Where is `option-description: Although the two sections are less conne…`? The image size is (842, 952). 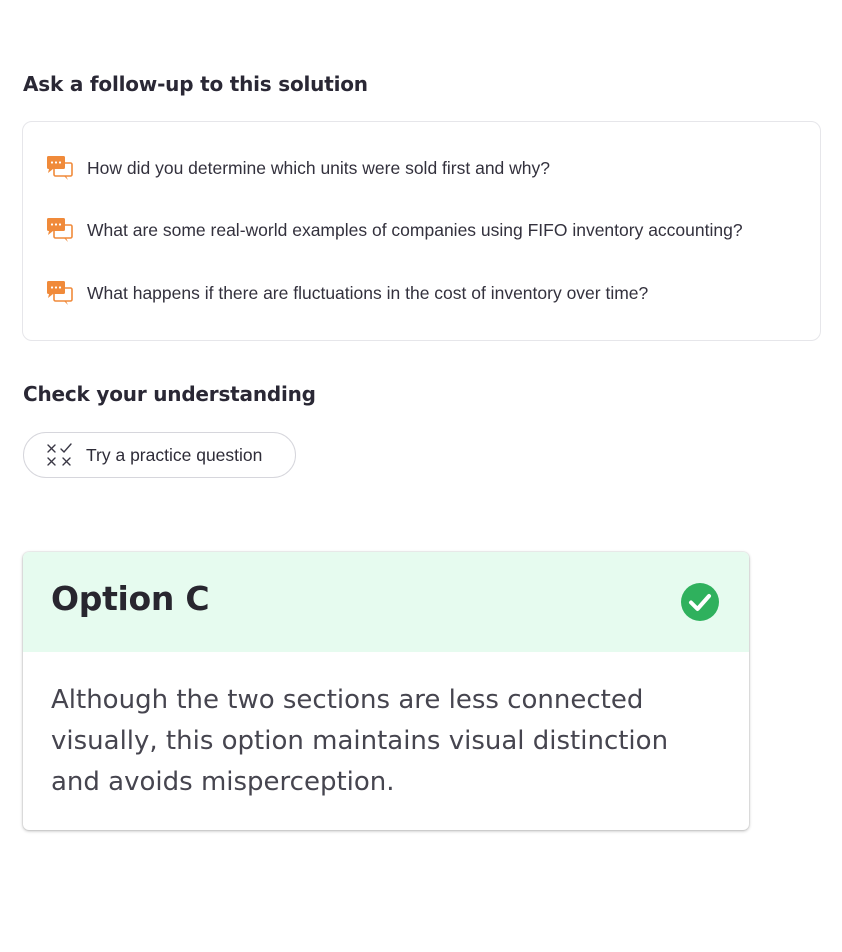
option-description: Although the two sections are less conne… is located at coordinates (360, 741).